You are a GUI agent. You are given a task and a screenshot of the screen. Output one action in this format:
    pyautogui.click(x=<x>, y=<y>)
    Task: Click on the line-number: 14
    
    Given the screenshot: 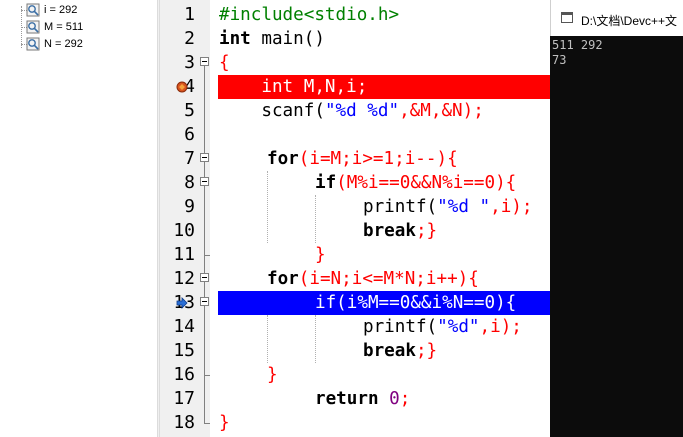 What is the action you would take?
    pyautogui.click(x=184, y=326)
    